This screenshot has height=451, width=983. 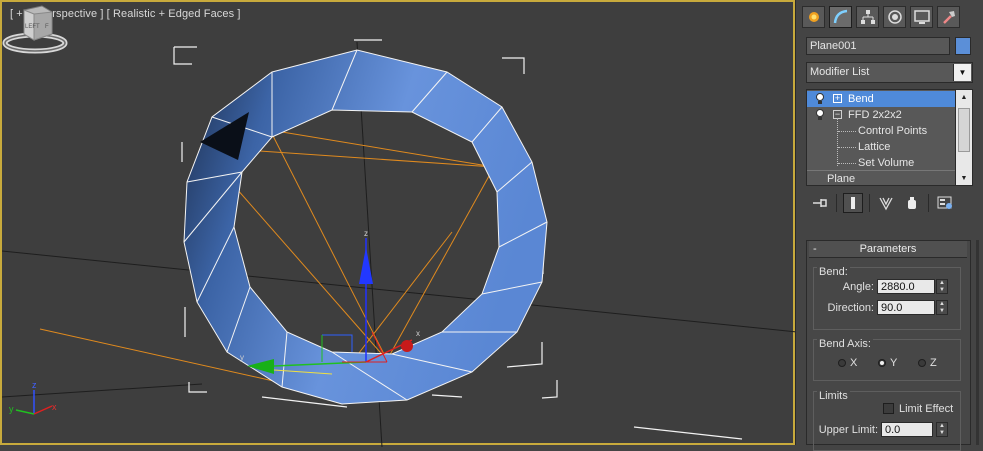 I want to click on make-unique-icon, so click(x=886, y=204).